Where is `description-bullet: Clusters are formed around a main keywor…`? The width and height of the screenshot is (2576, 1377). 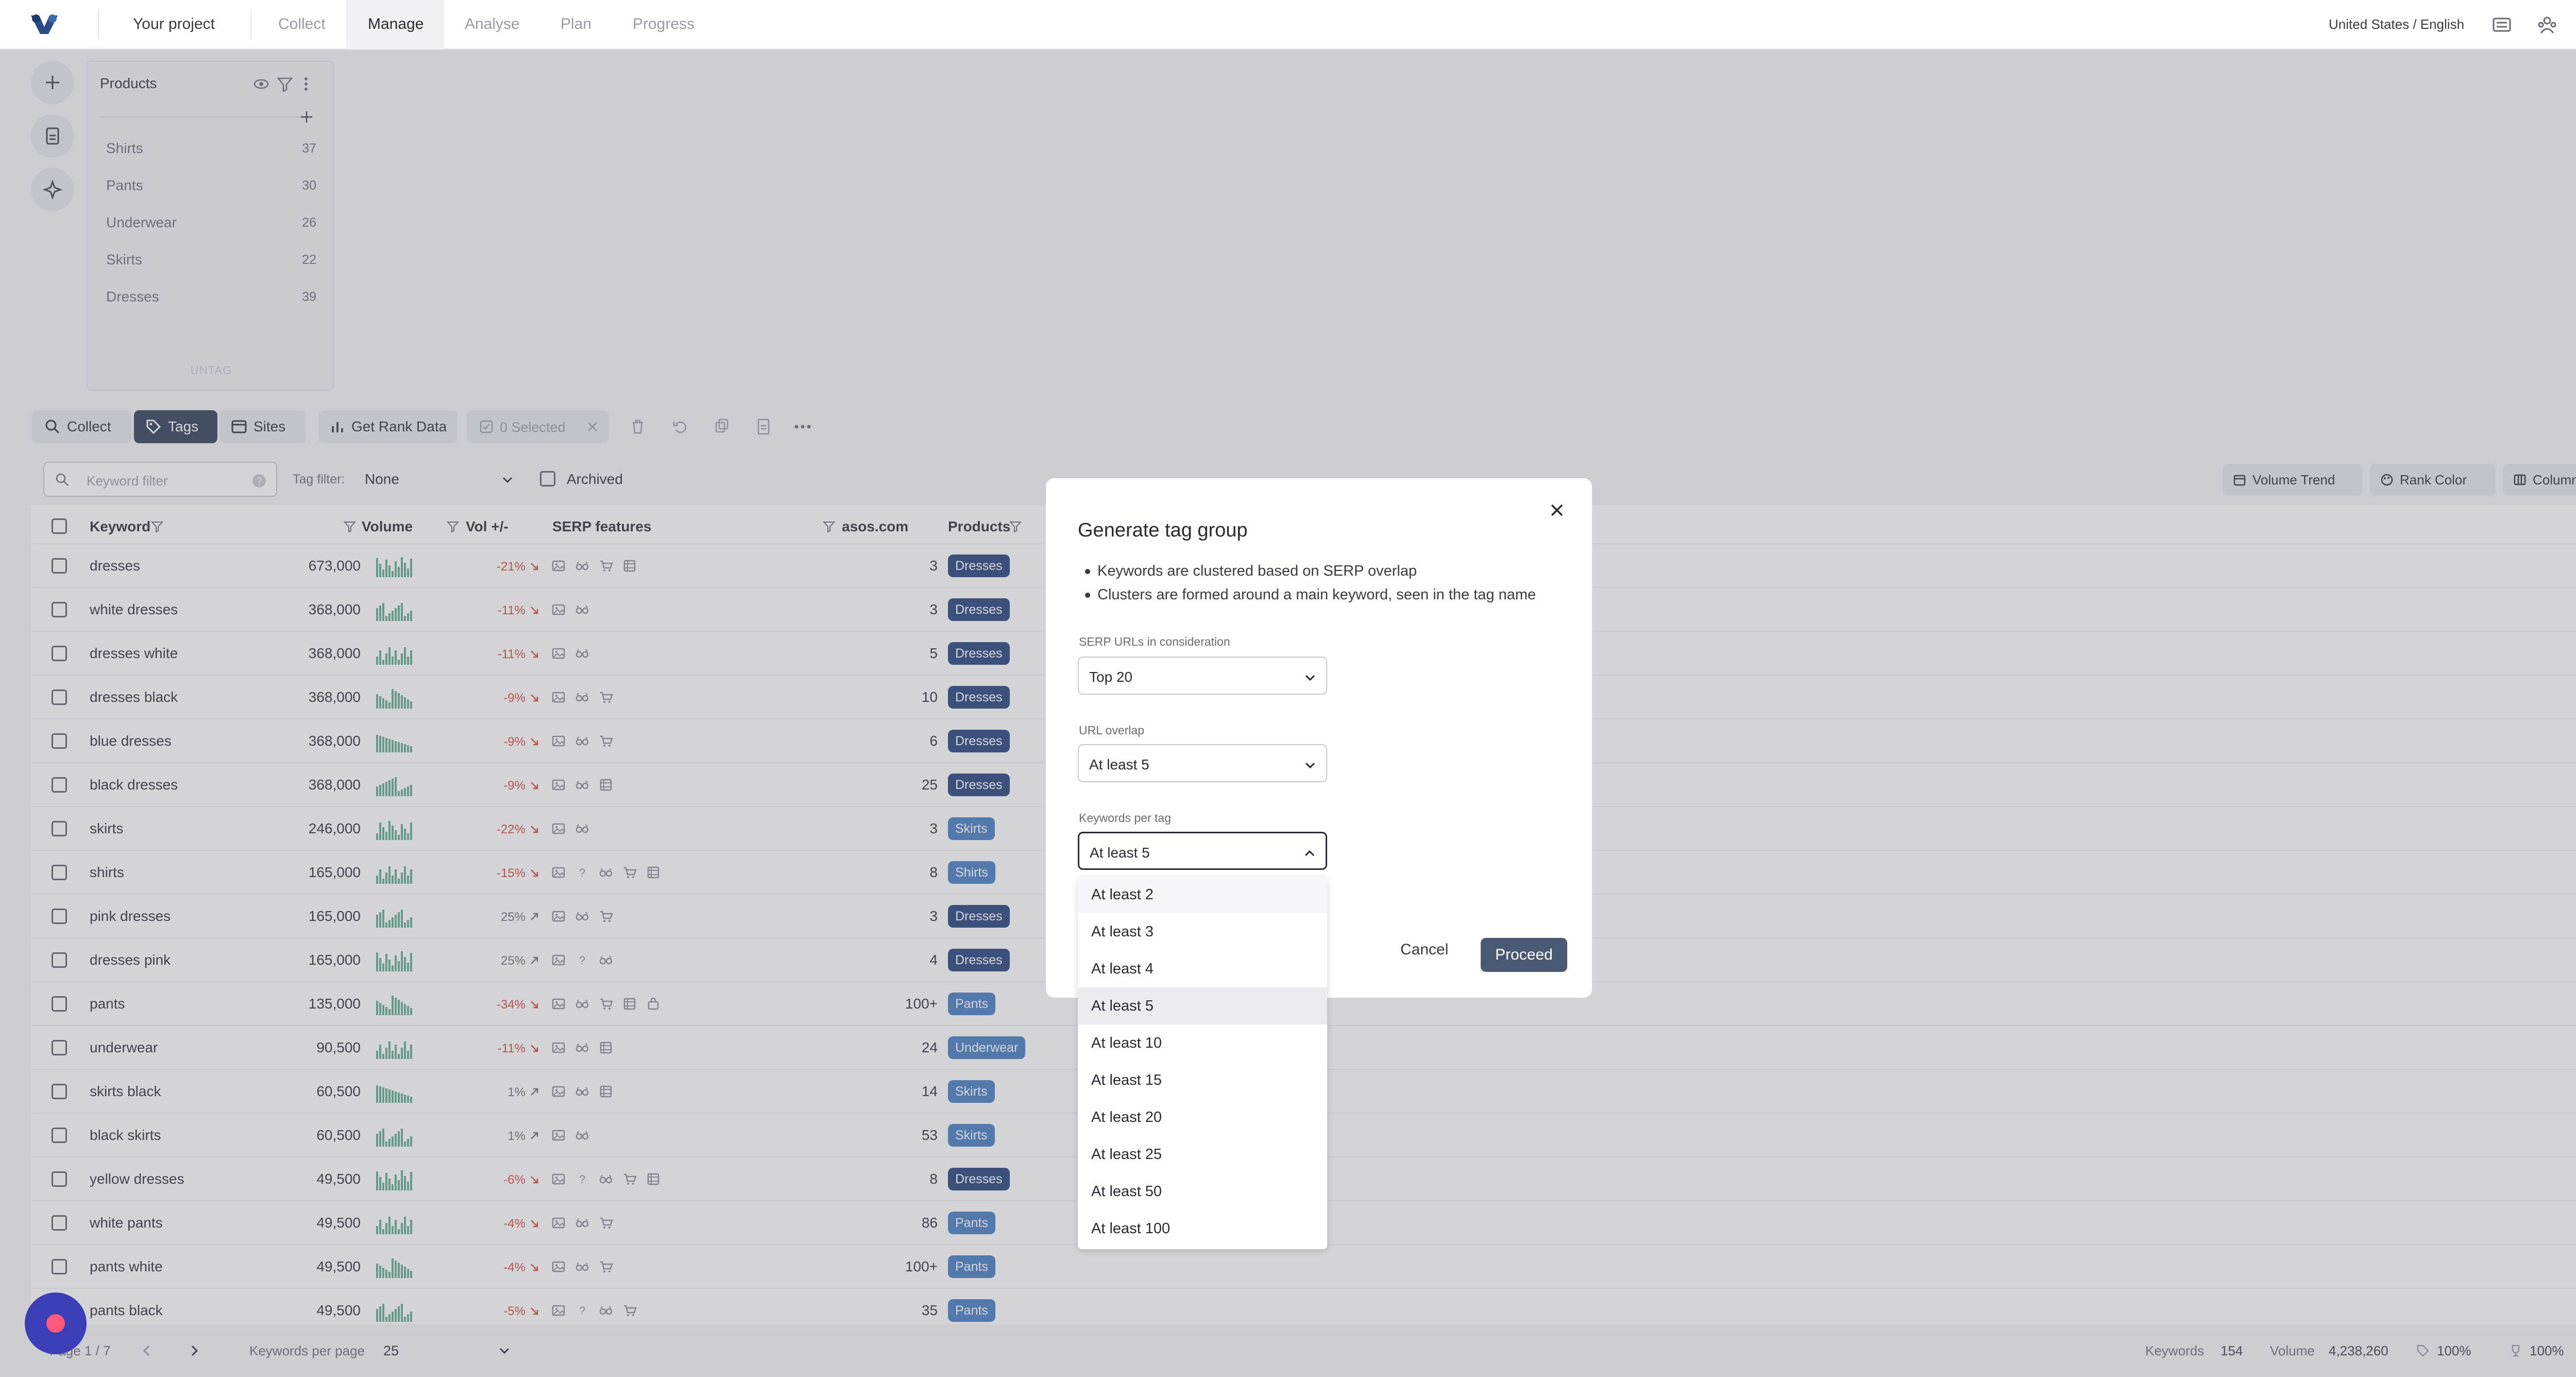
description-bullet: Clusters are formed around a main keywor… is located at coordinates (1310, 594).